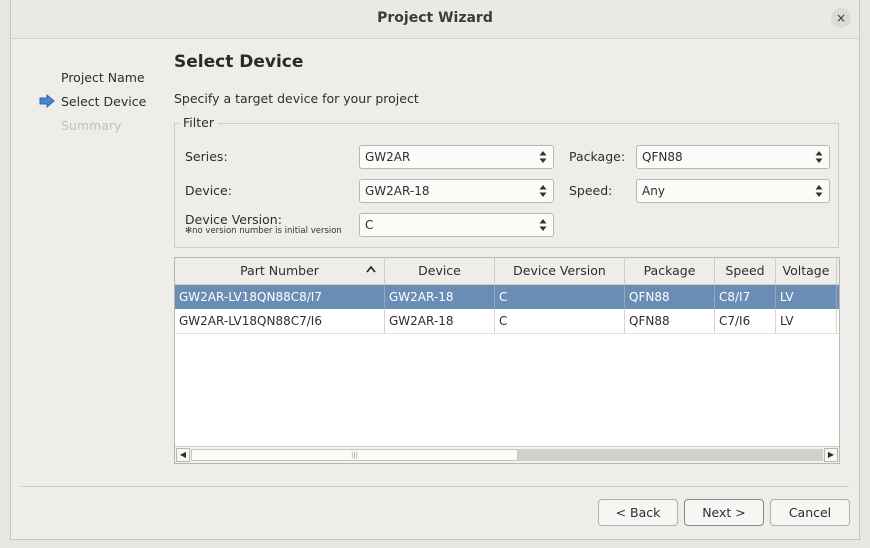  I want to click on device-version-label: Device Version:, so click(233, 219).